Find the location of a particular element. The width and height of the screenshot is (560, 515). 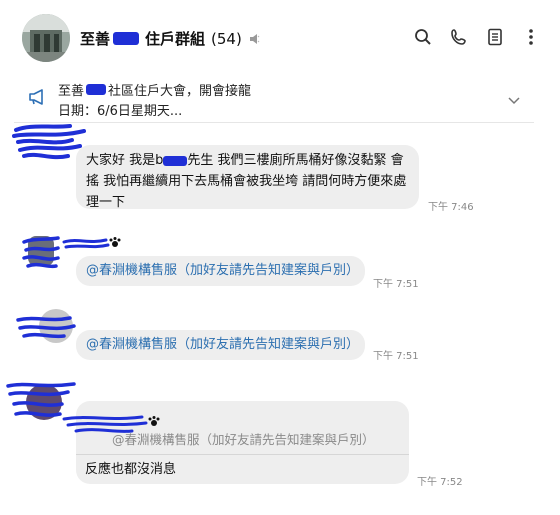

title-prefix: 至善 is located at coordinates (95, 39).